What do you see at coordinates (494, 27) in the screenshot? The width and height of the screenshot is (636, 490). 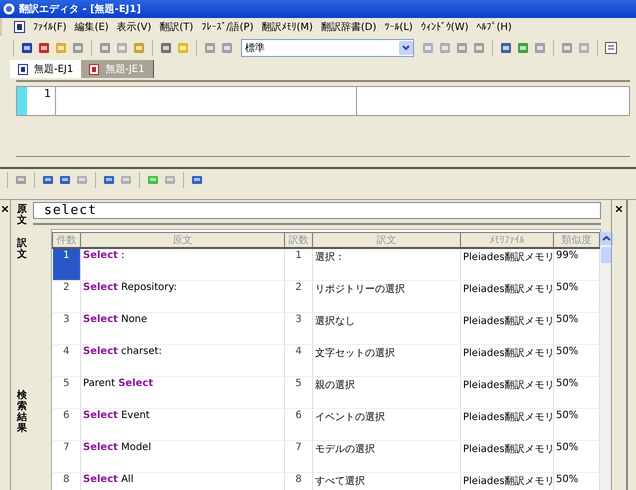 I see `menu-item: ﾍﾙﾌﾟ(H)` at bounding box center [494, 27].